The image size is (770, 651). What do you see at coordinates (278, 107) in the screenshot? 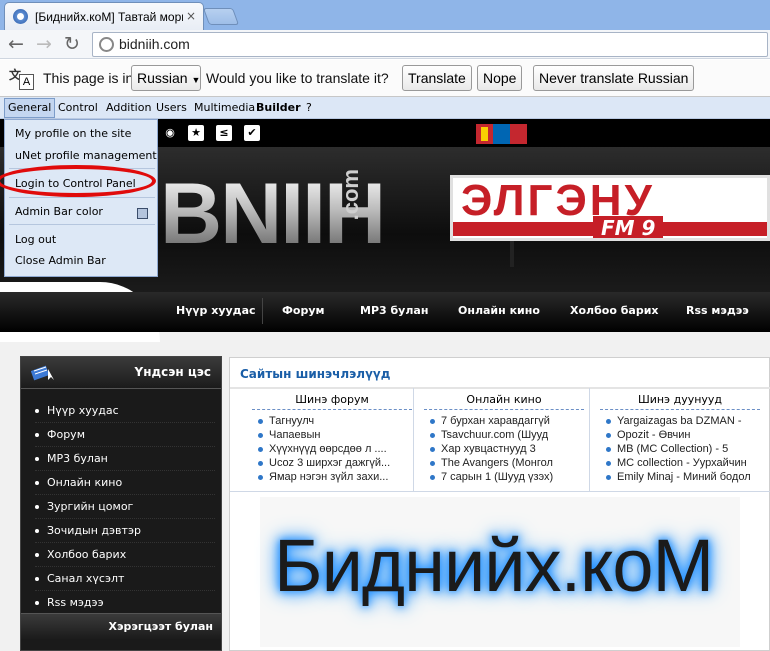
I see `admin-menu-builder: Builder` at bounding box center [278, 107].